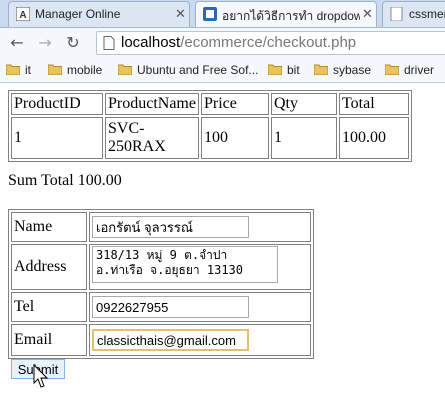 Image resolution: width=445 pixels, height=400 pixels. I want to click on table-cell: SVC-250RAX, so click(152, 138).